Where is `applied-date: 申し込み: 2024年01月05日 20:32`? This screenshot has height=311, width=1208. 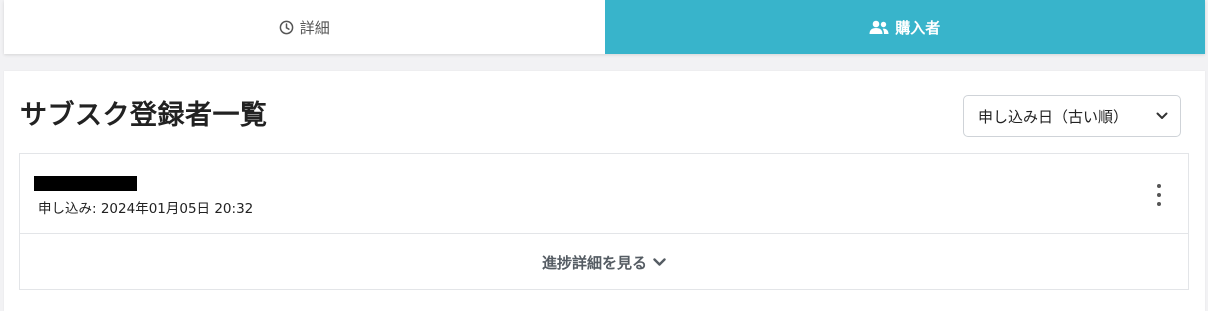 applied-date: 申し込み: 2024年01月05日 20:32 is located at coordinates (146, 209).